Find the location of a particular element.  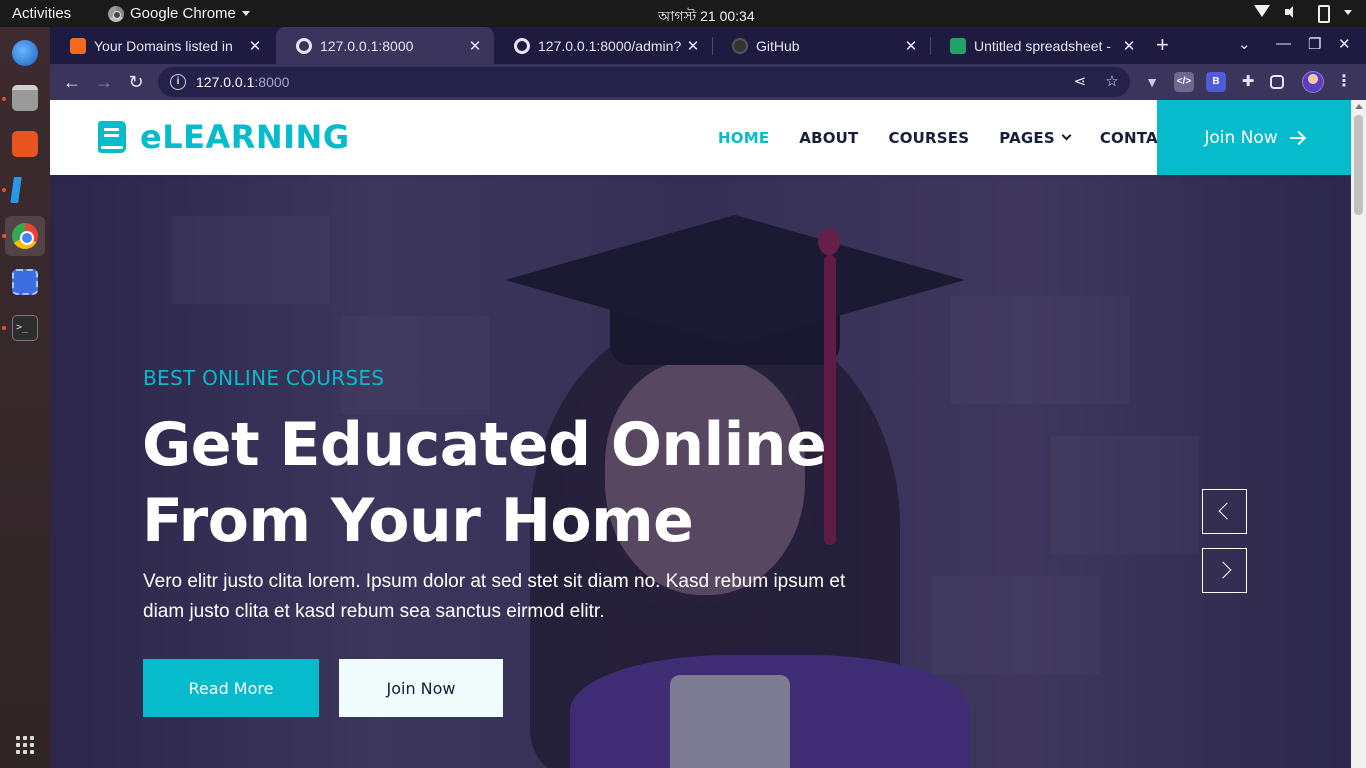

dock-terminal: >_ is located at coordinates (25, 328).